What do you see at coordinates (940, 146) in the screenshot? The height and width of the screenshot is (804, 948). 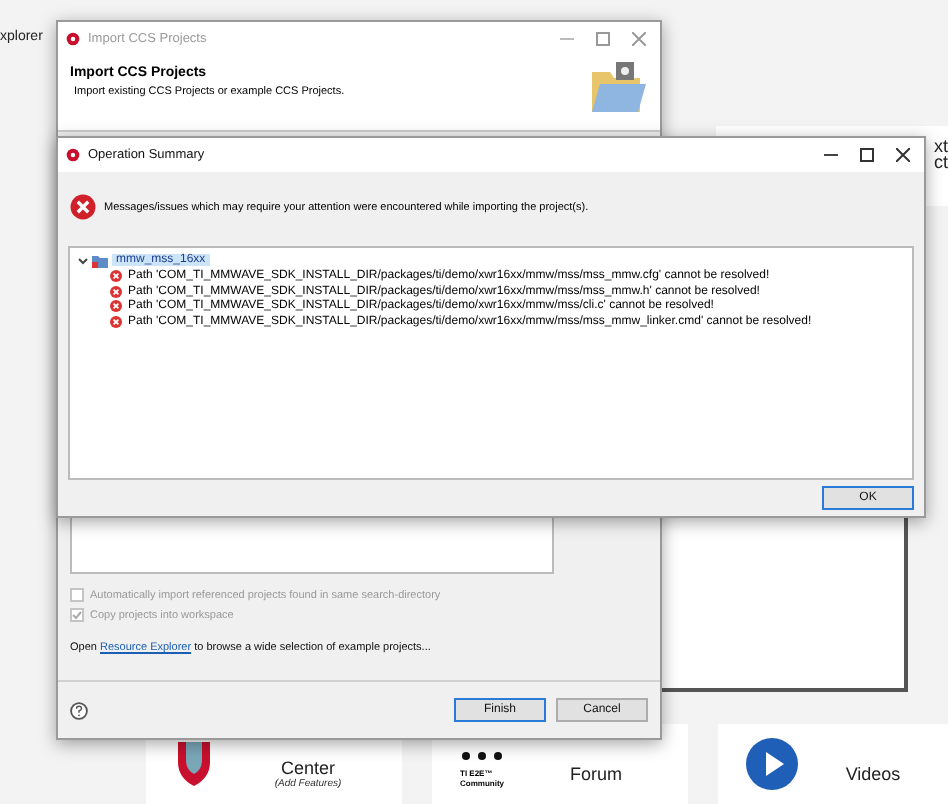 I see `panel-text: xt` at bounding box center [940, 146].